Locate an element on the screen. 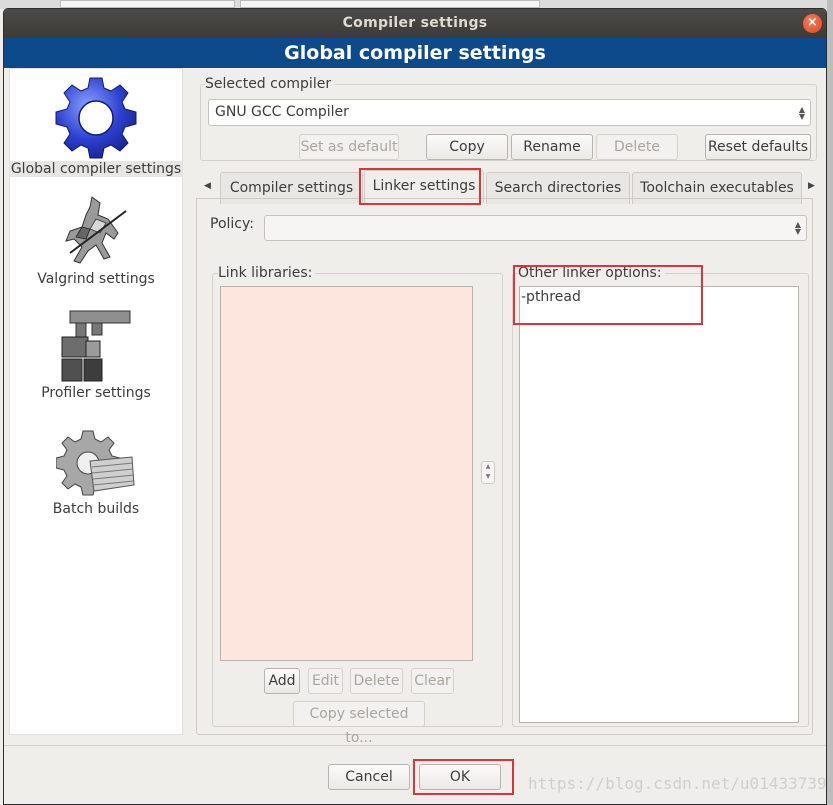 The image size is (833, 805). sidebar-item-label: Batch builds is located at coordinates (96, 509).